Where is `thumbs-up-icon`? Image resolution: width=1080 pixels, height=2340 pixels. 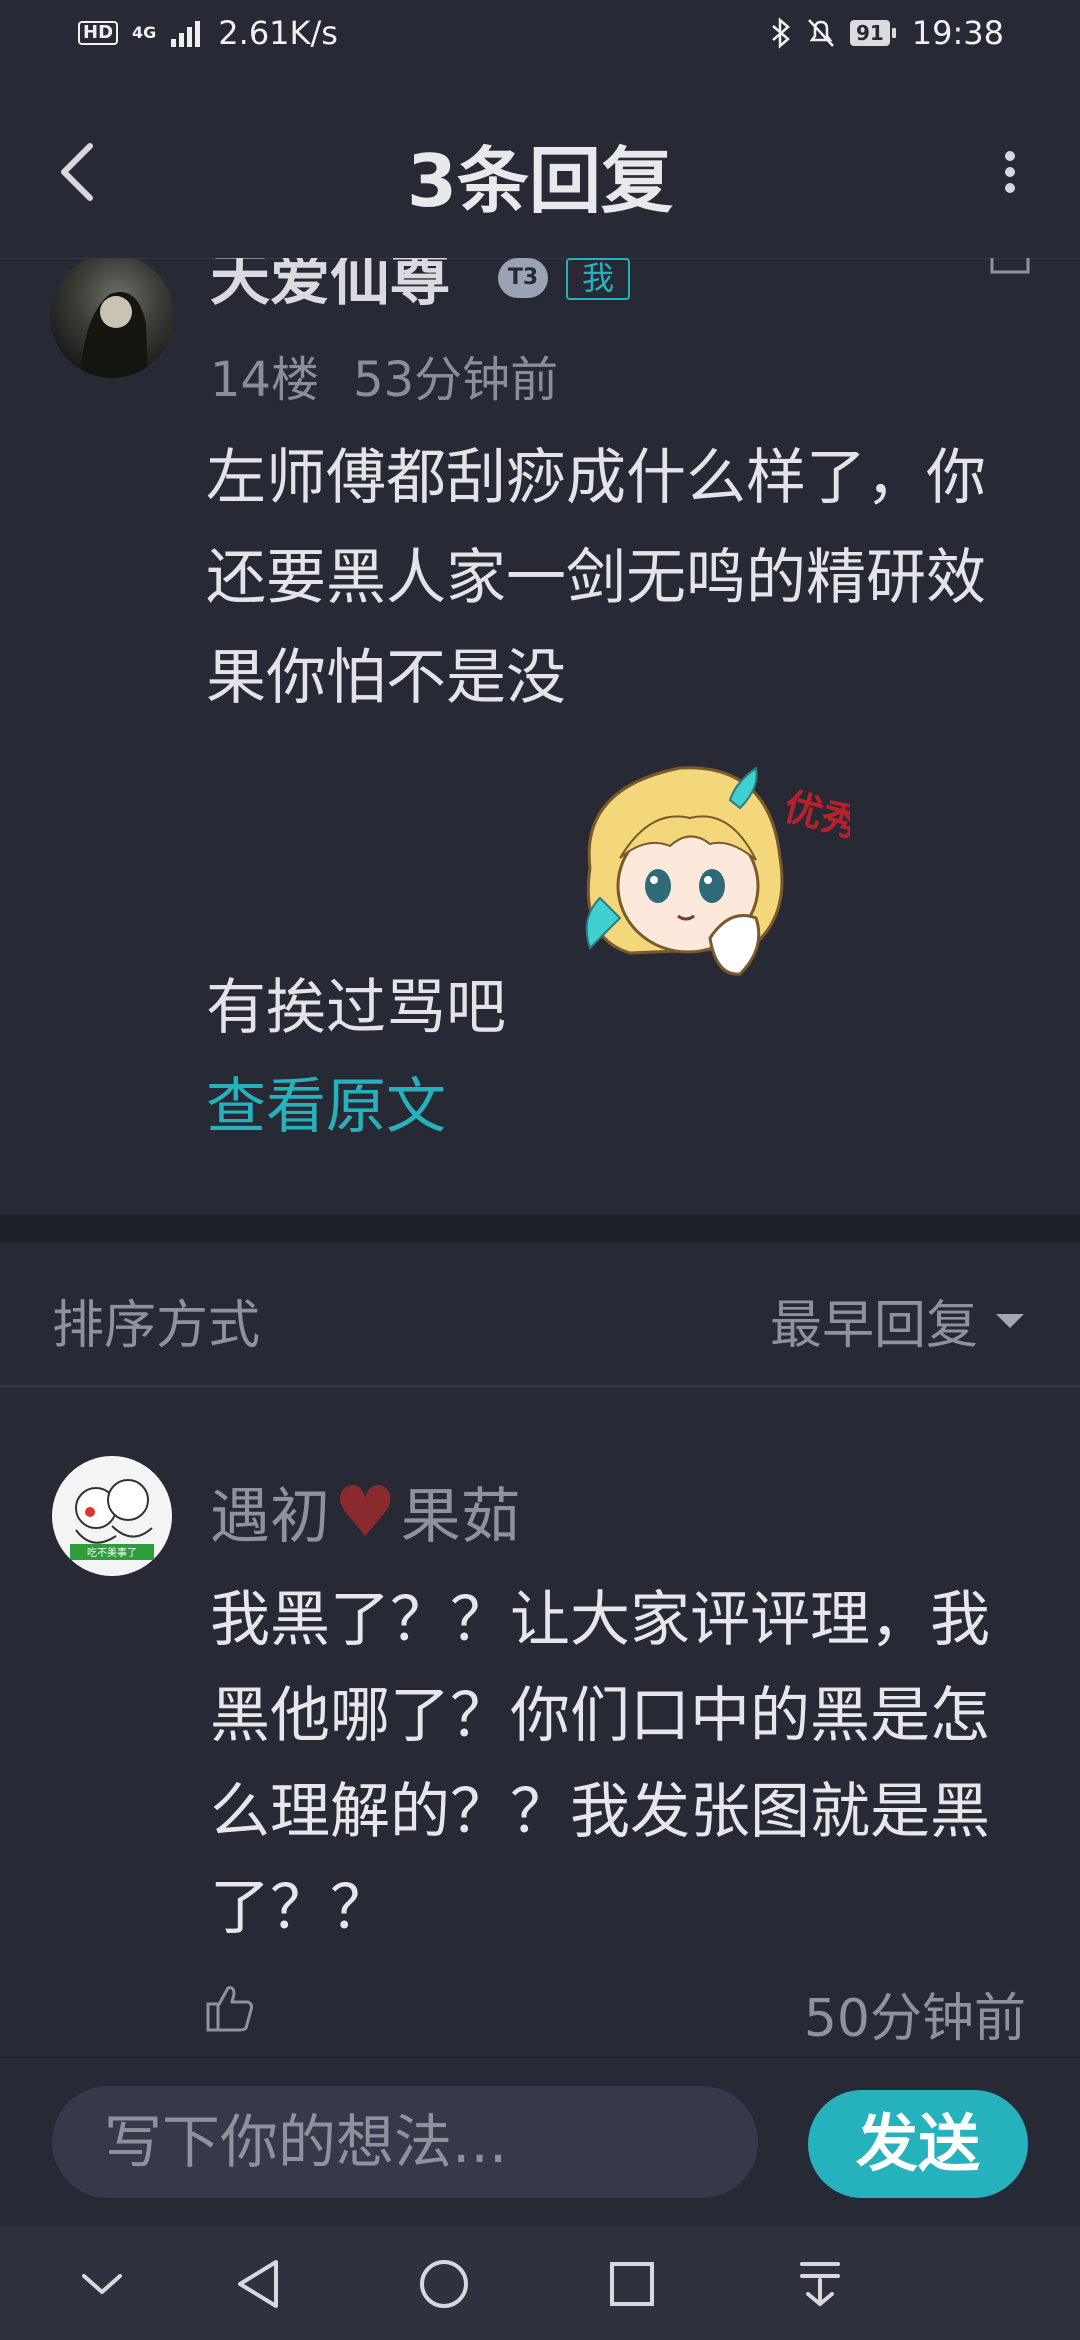 thumbs-up-icon is located at coordinates (230, 2008).